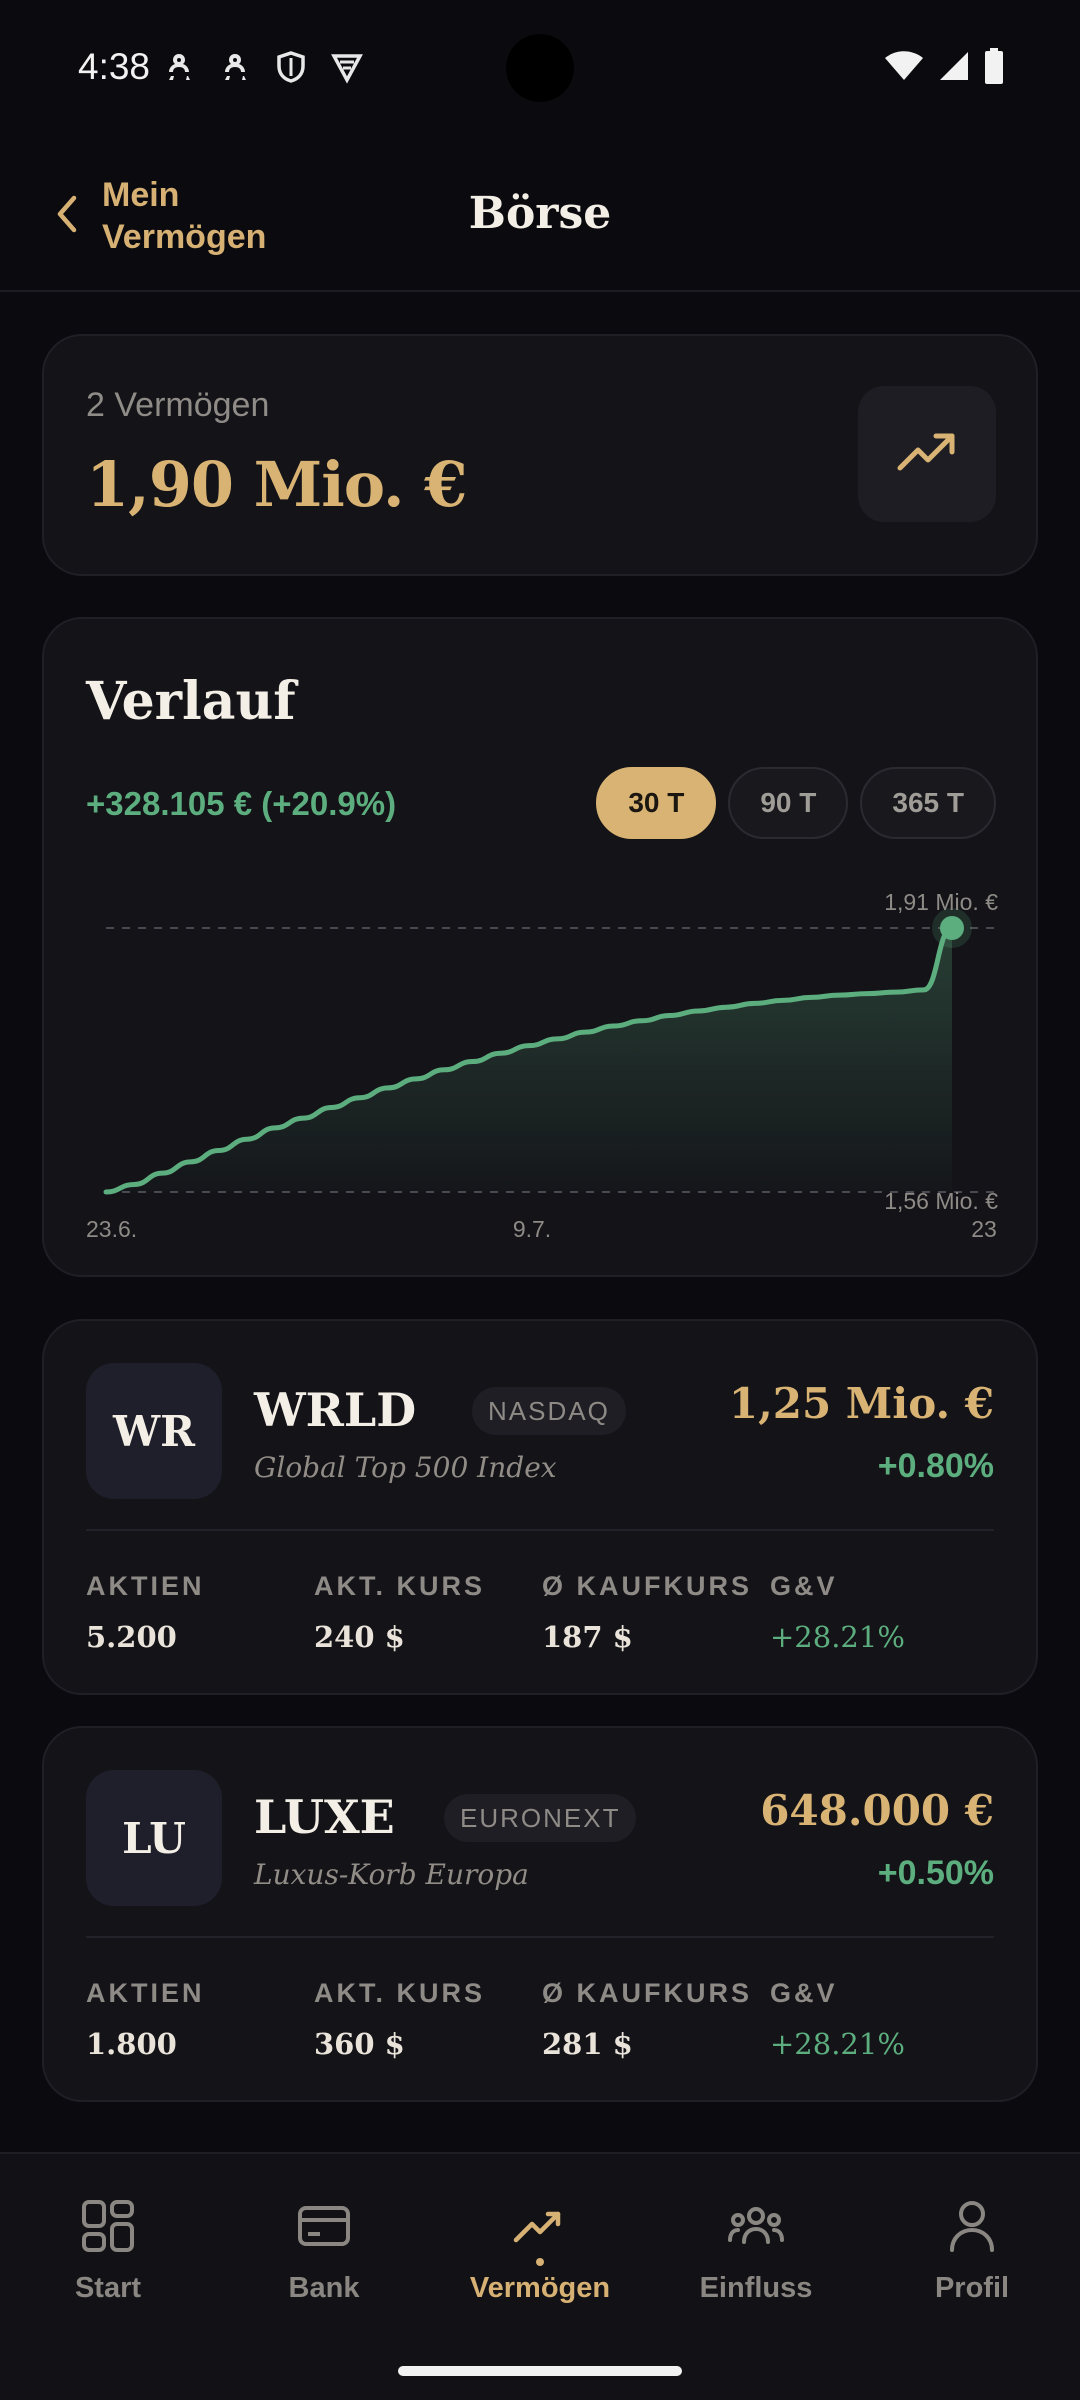 The image size is (1080, 2400). Describe the element at coordinates (540, 2288) in the screenshot. I see `nav-label: Vermögen` at that location.